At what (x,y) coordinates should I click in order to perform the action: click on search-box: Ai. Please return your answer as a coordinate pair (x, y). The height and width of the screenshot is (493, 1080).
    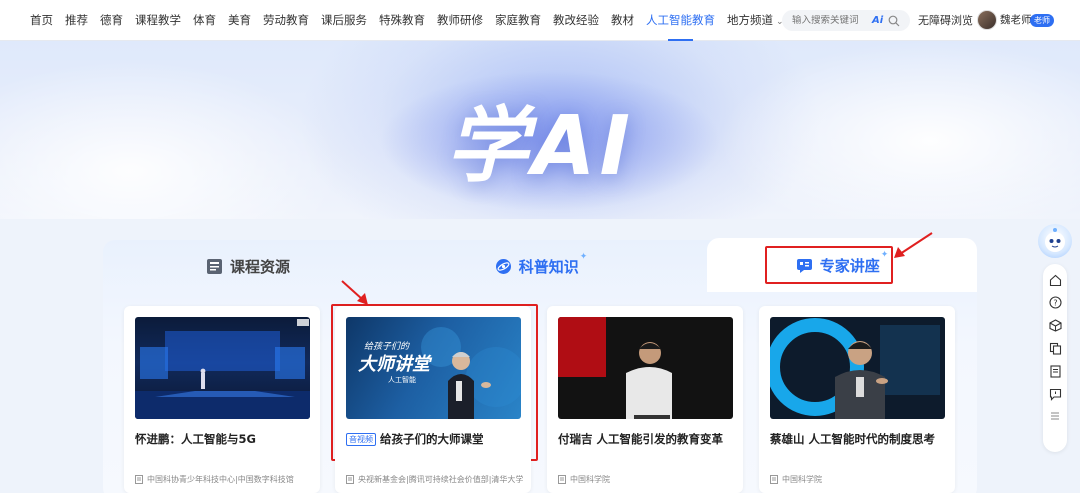
    Looking at the image, I should click on (846, 20).